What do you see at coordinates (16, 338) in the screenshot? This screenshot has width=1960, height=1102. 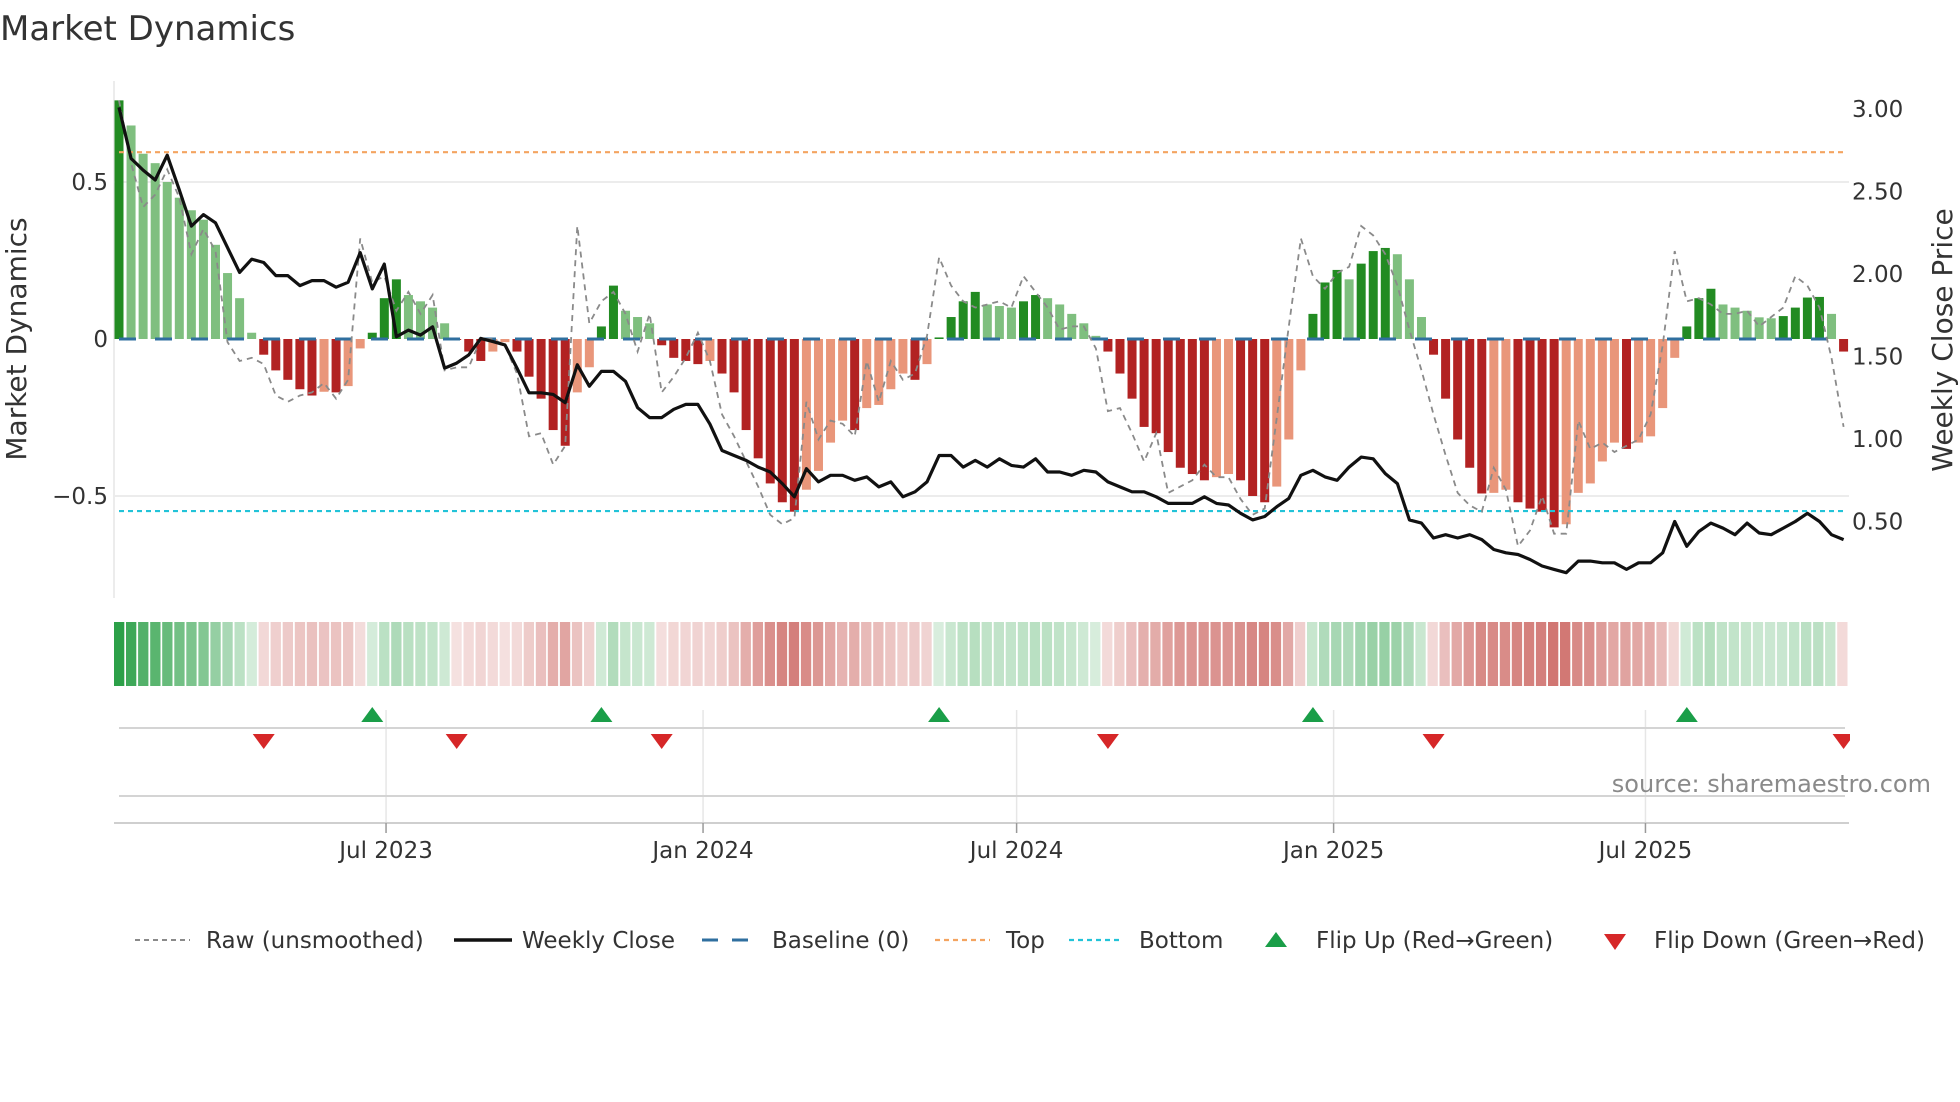 I see `left-axis-label: Market Dynamics` at bounding box center [16, 338].